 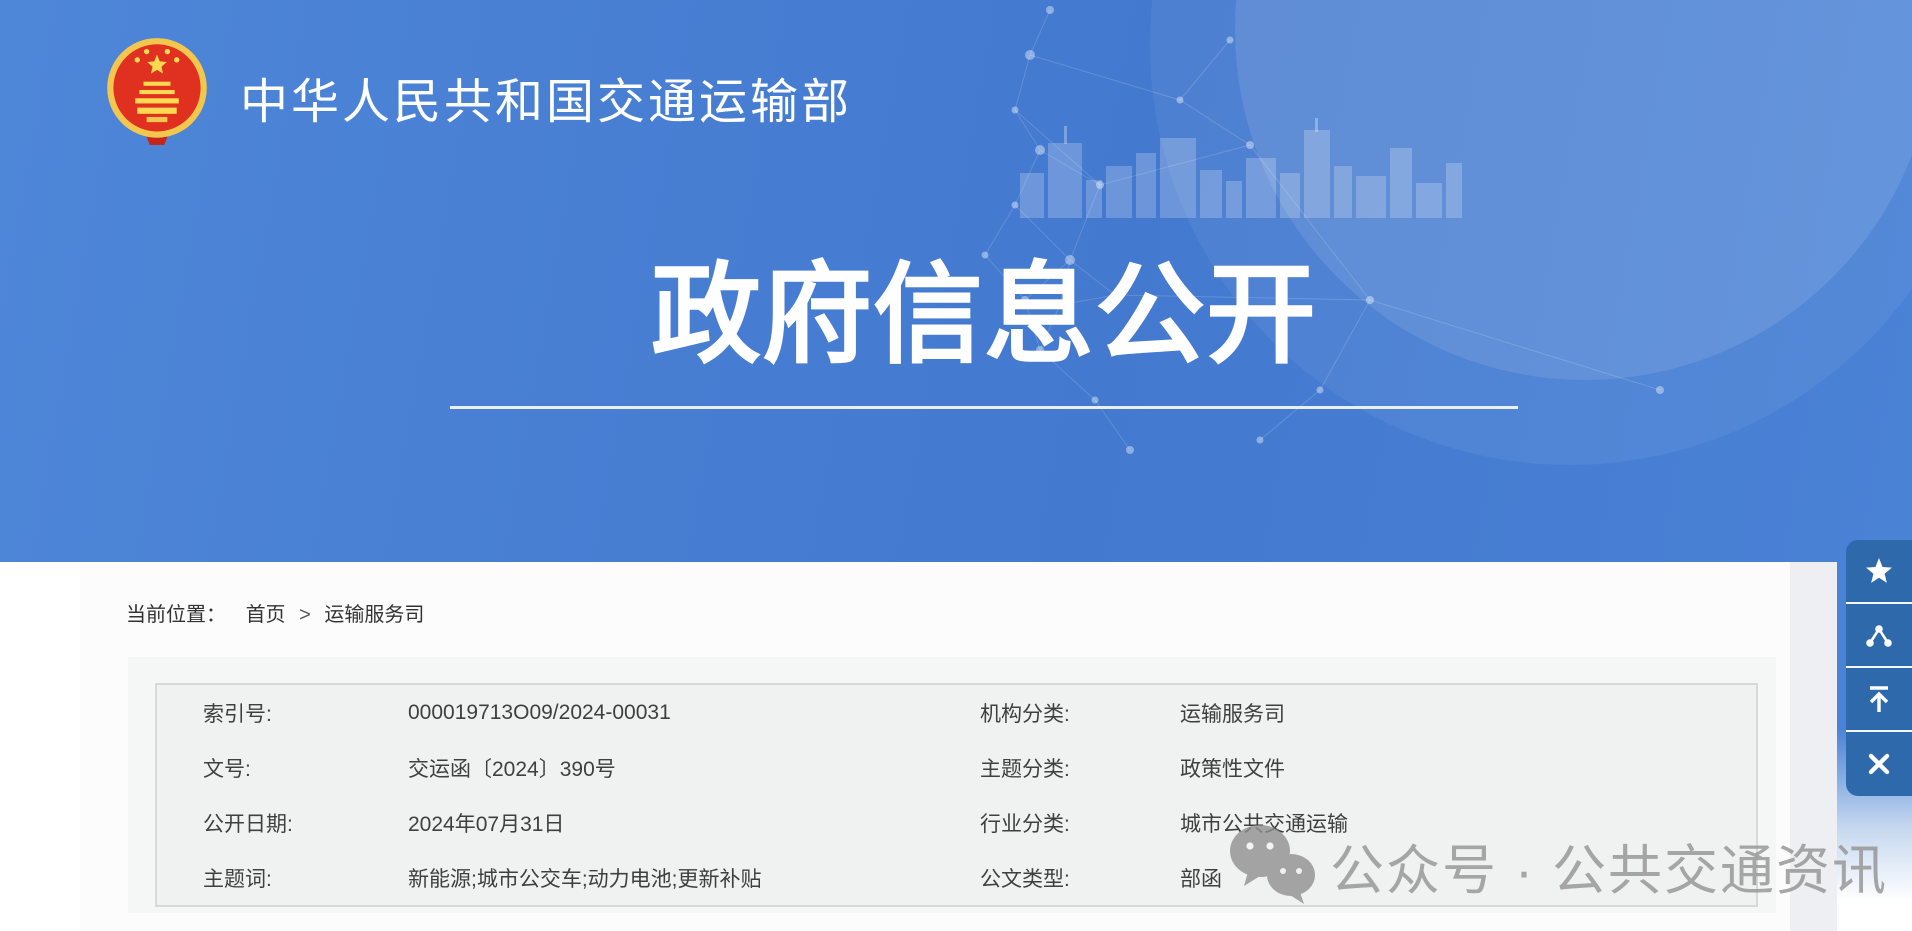 What do you see at coordinates (1025, 824) in the screenshot?
I see `meta-label: 行业分类:` at bounding box center [1025, 824].